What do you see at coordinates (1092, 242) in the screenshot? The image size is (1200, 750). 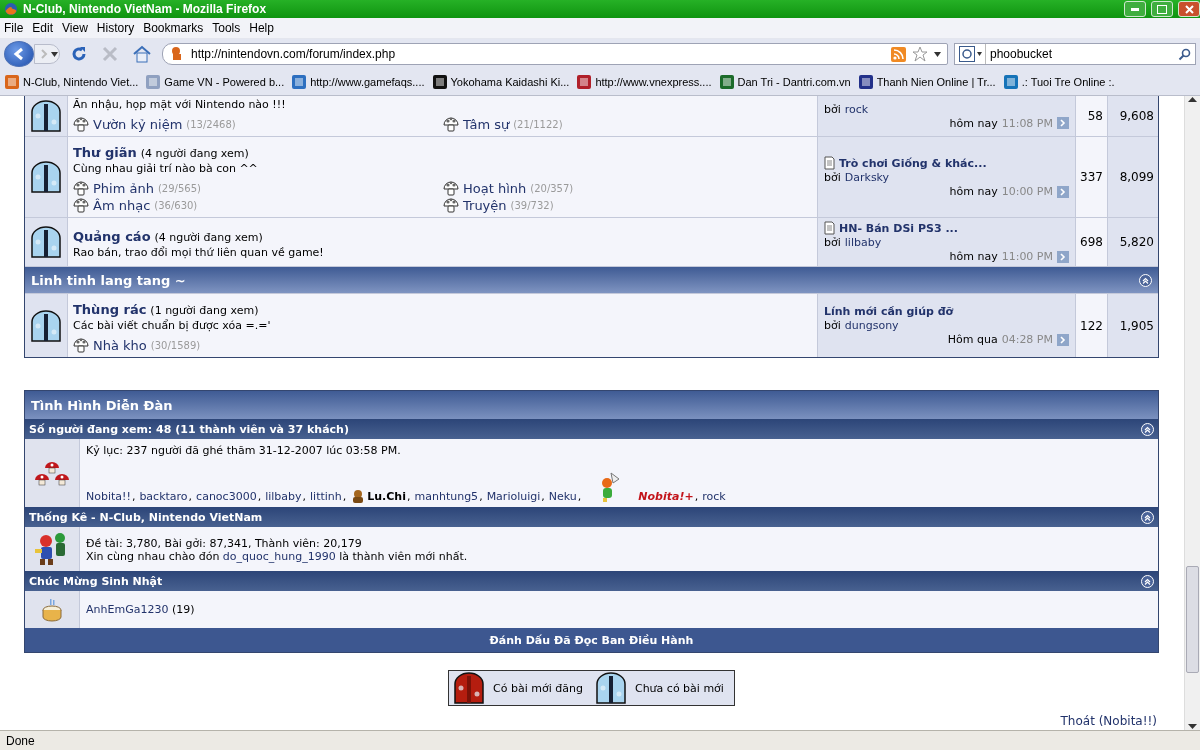 I see `thread-count: 698` at bounding box center [1092, 242].